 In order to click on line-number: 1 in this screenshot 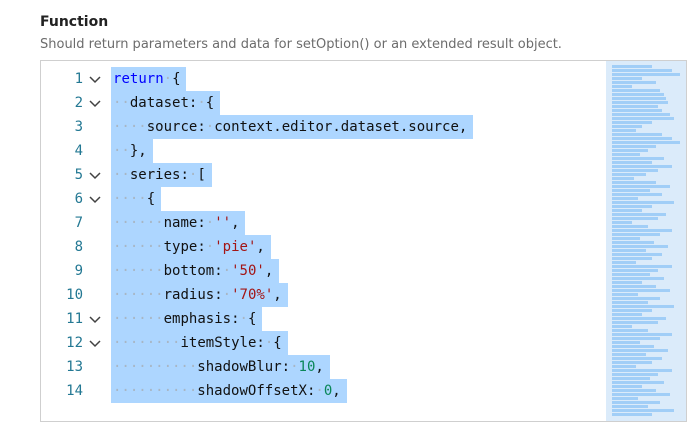, I will do `click(78, 79)`.